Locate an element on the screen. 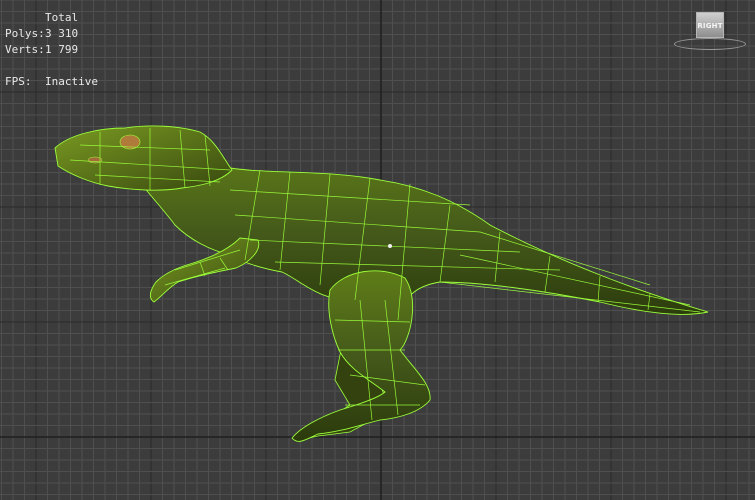  verts-label: Verts: is located at coordinates (25, 49).